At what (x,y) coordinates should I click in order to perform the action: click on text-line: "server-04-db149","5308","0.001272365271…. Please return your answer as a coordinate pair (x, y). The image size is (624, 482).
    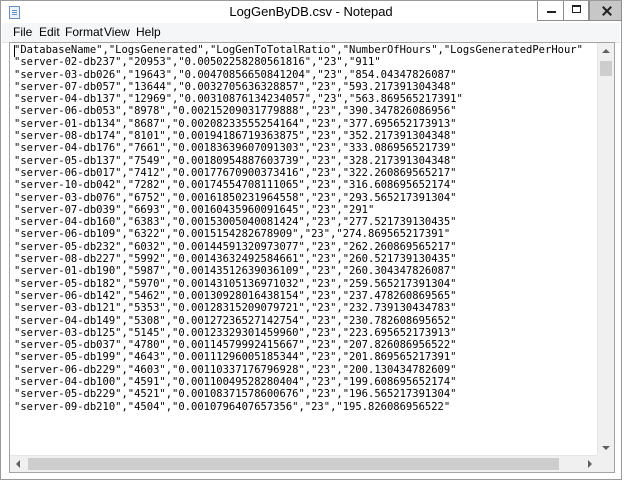
    Looking at the image, I should click on (309, 321).